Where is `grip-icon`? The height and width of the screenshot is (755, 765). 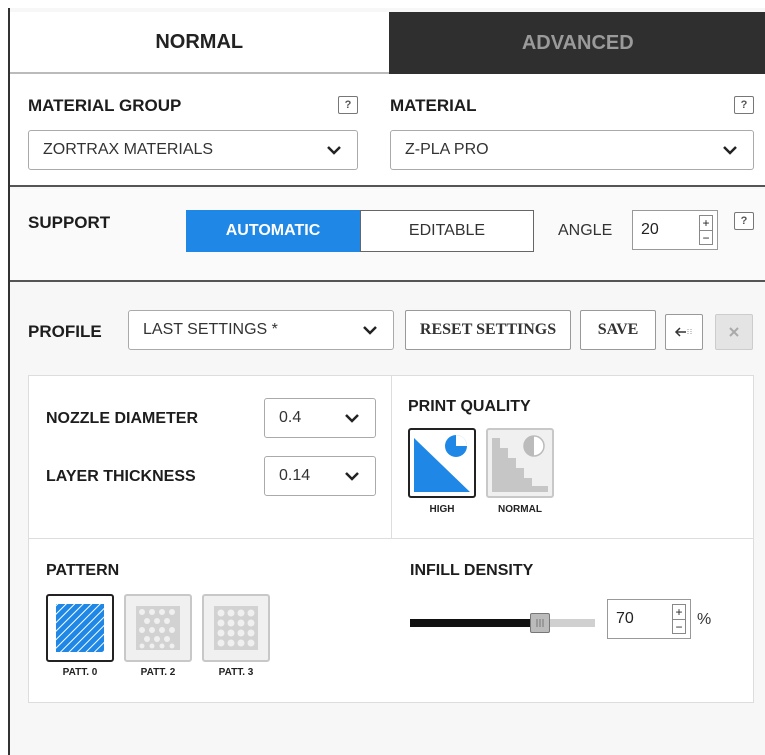 grip-icon is located at coordinates (540, 623).